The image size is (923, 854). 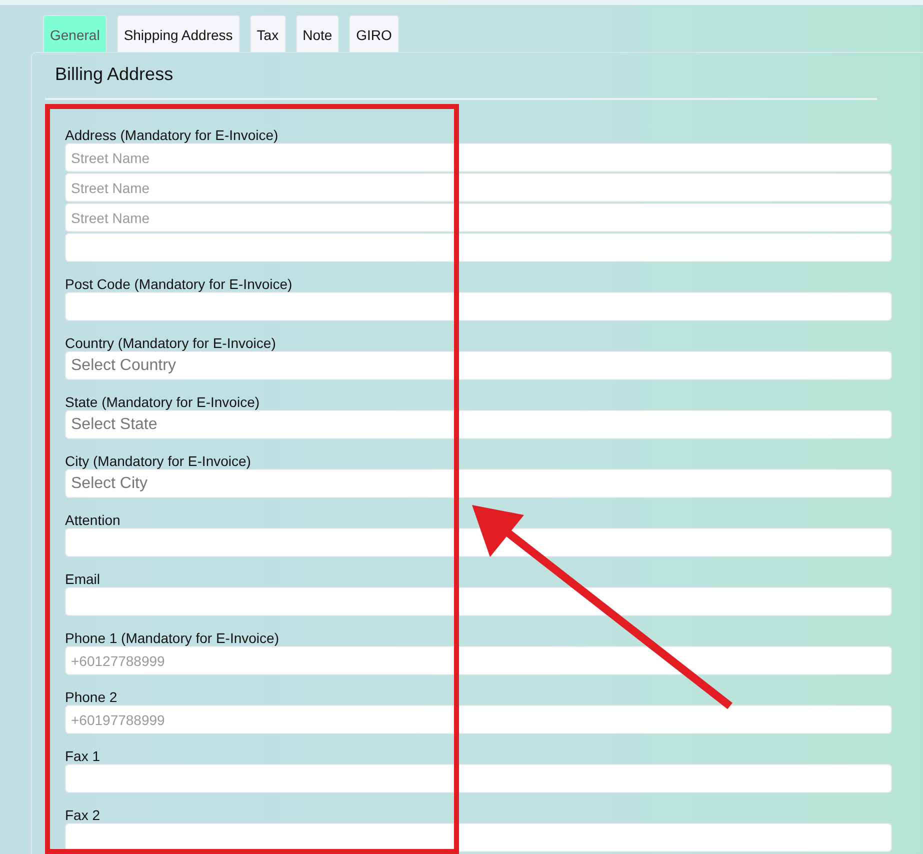 I want to click on field-label: Attention, so click(x=93, y=520).